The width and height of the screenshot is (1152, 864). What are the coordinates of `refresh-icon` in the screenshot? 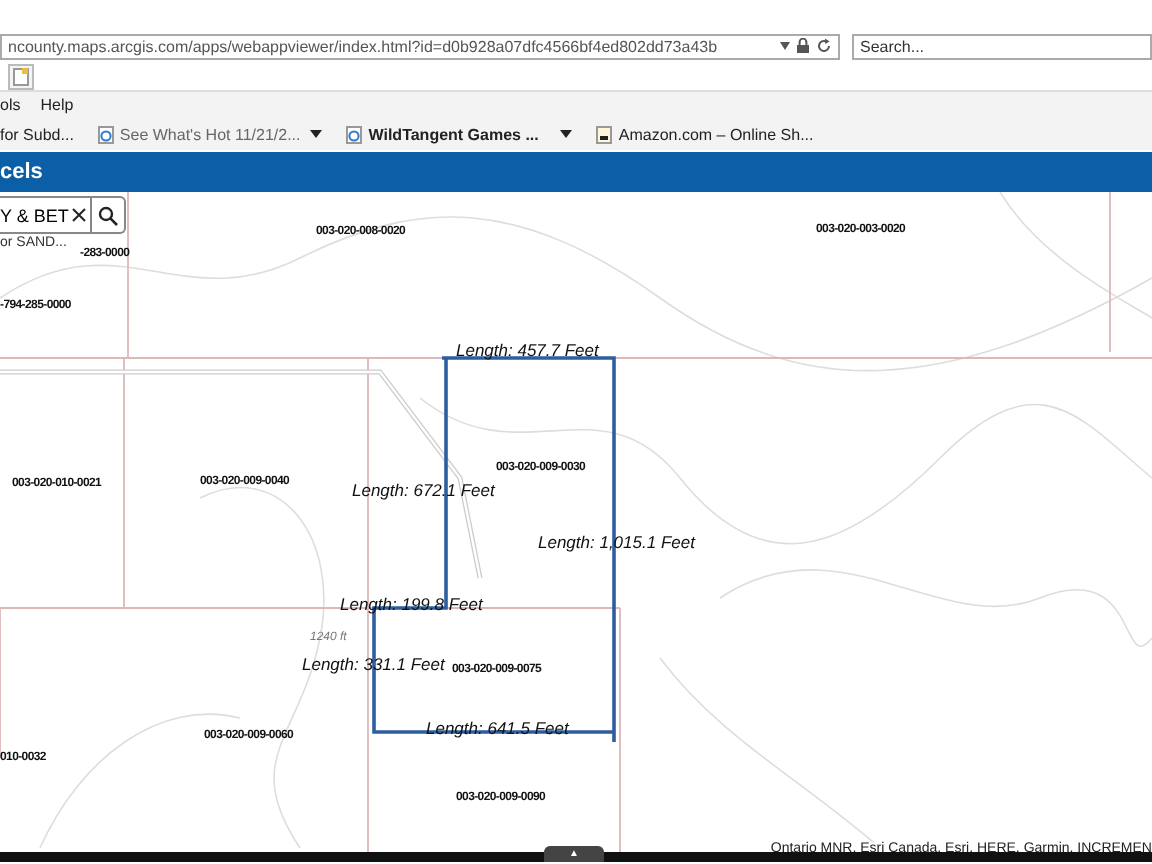 It's located at (824, 46).